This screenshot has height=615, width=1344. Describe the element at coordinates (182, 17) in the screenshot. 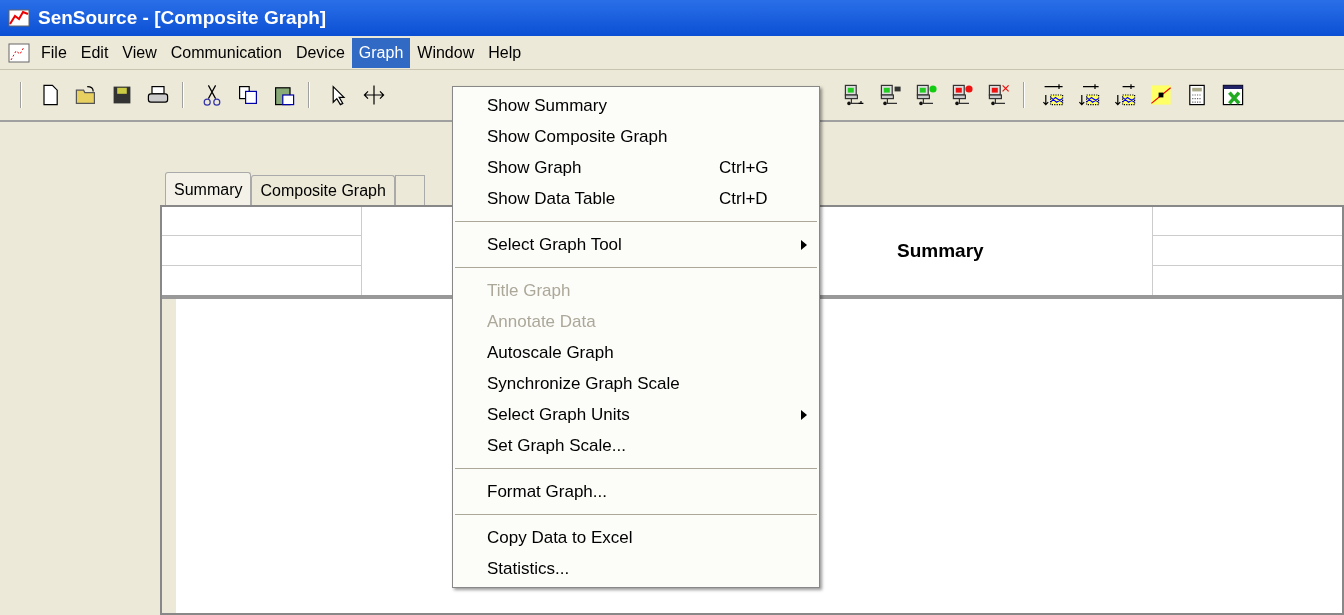

I see `window-title: SenSource - [Composite Graph]` at that location.